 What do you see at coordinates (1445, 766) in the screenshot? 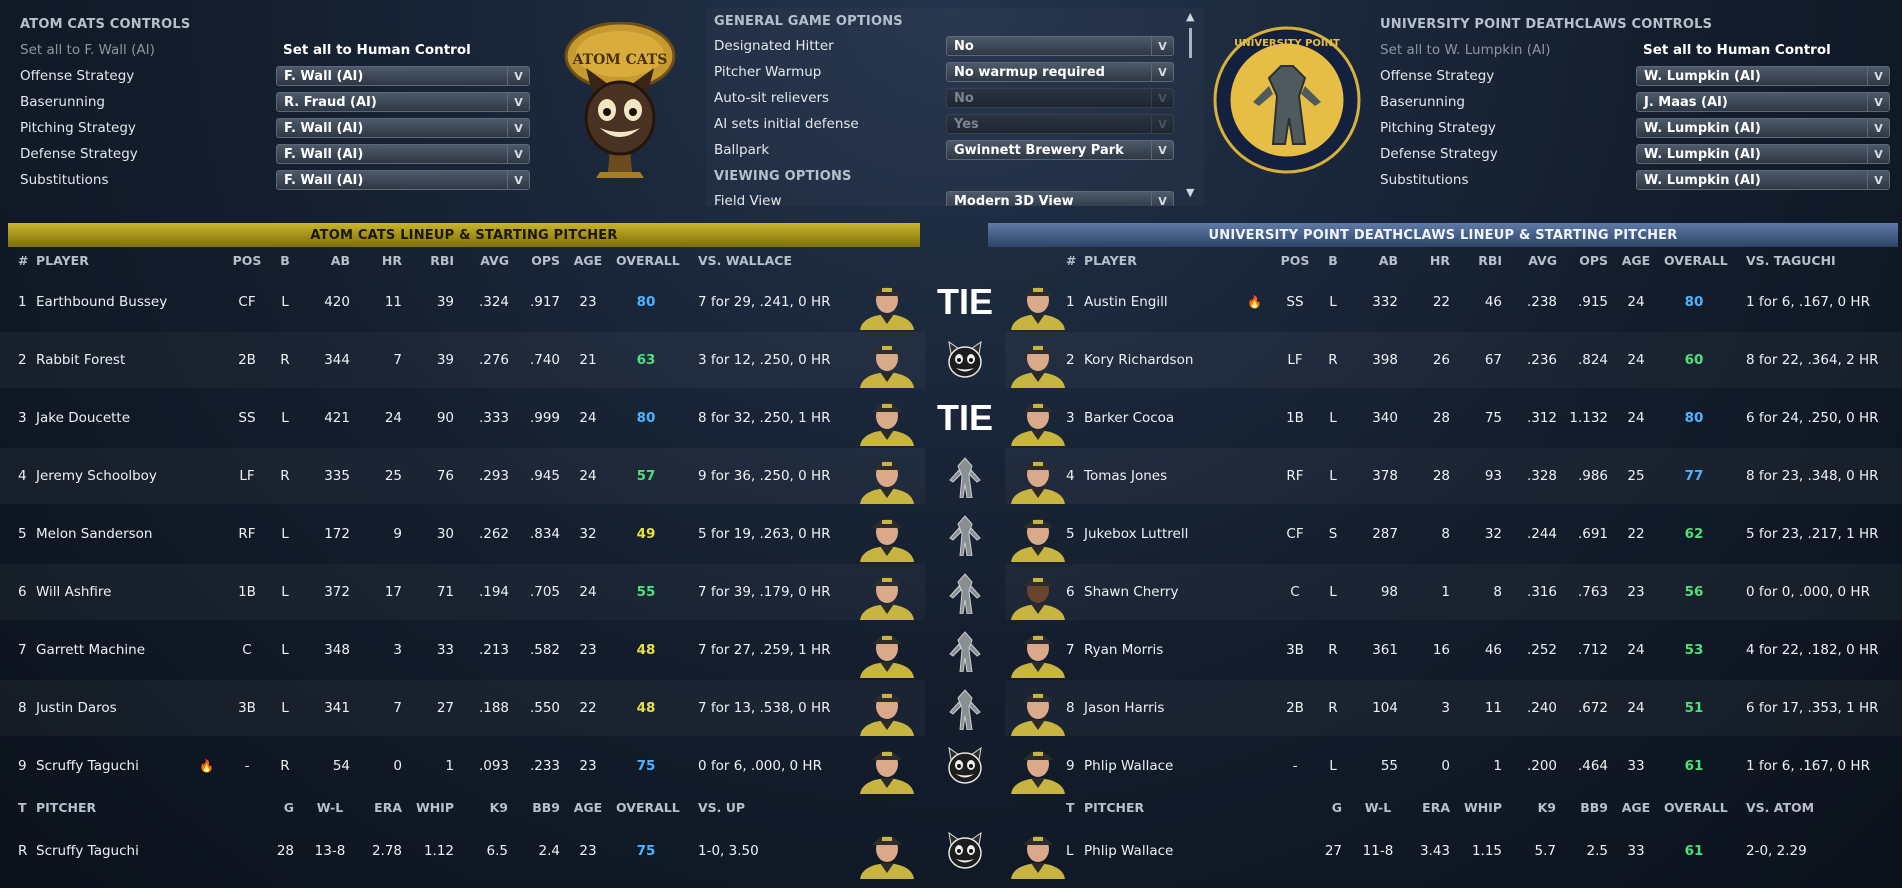
I see `right-player-hr: 0` at bounding box center [1445, 766].